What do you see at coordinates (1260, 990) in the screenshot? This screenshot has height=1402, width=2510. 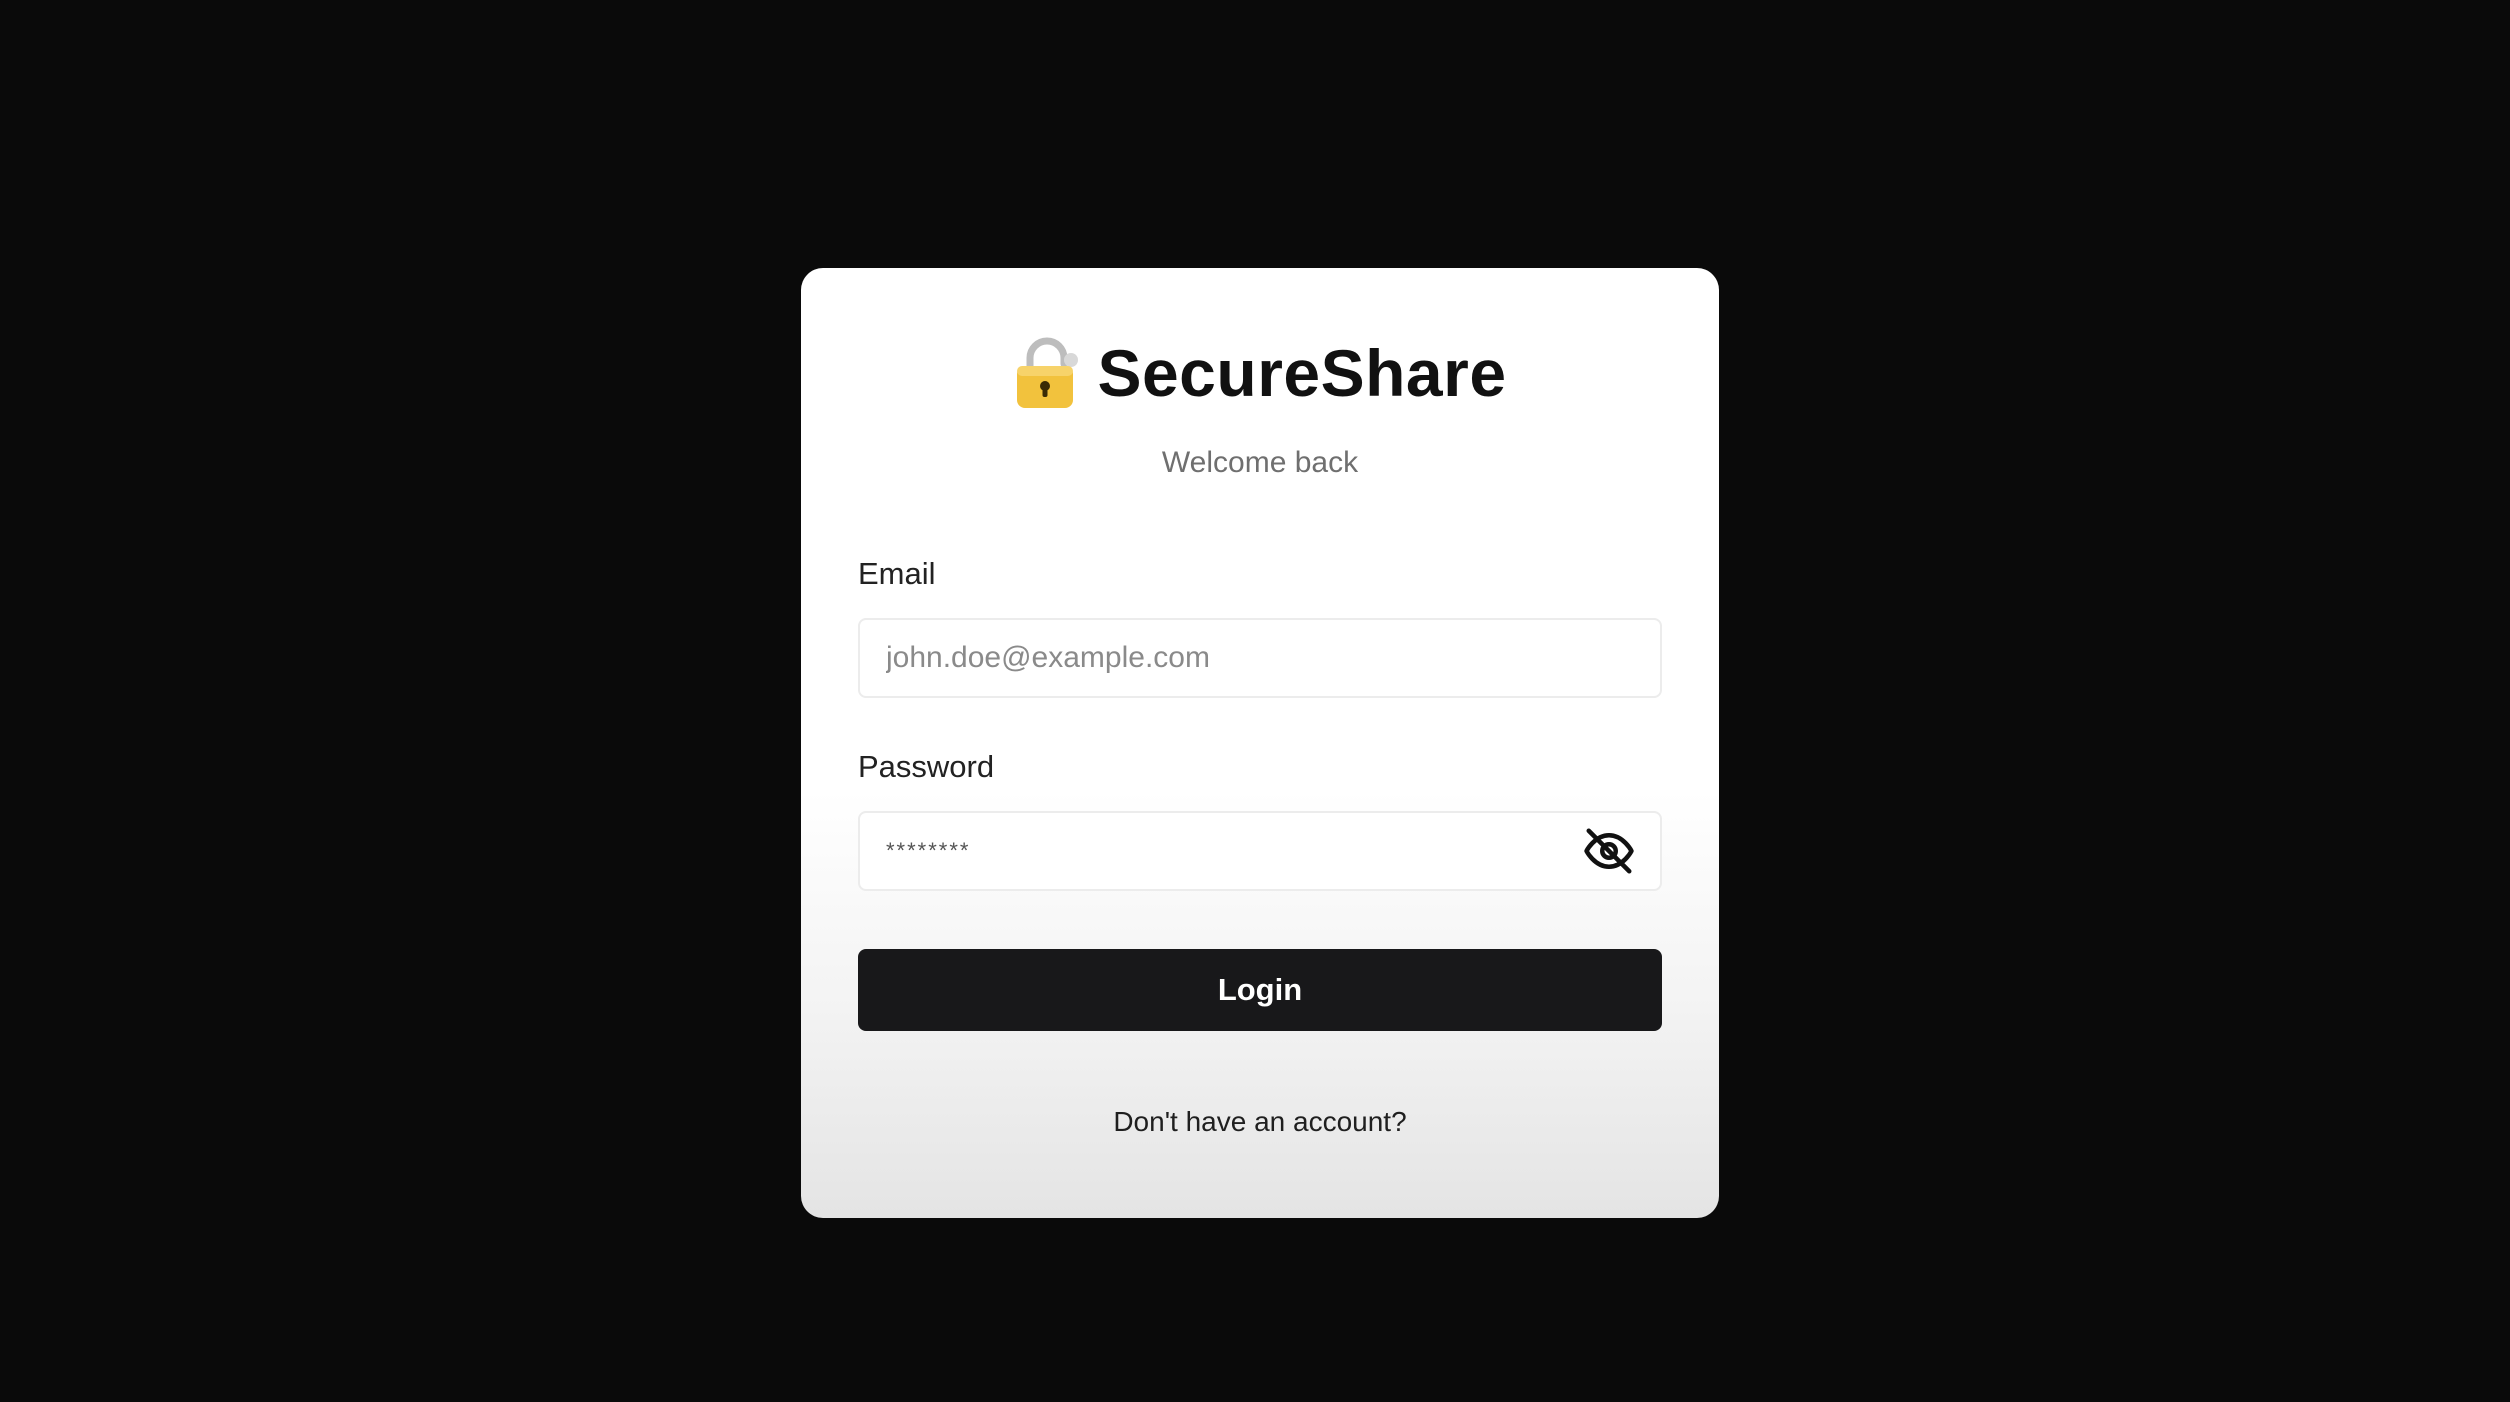 I see `login-button: Login` at bounding box center [1260, 990].